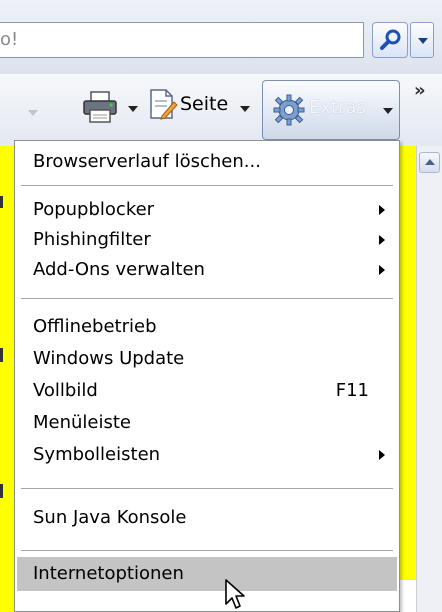 The image size is (442, 612). I want to click on menu-item-windows-update: Windows Update, so click(207, 359).